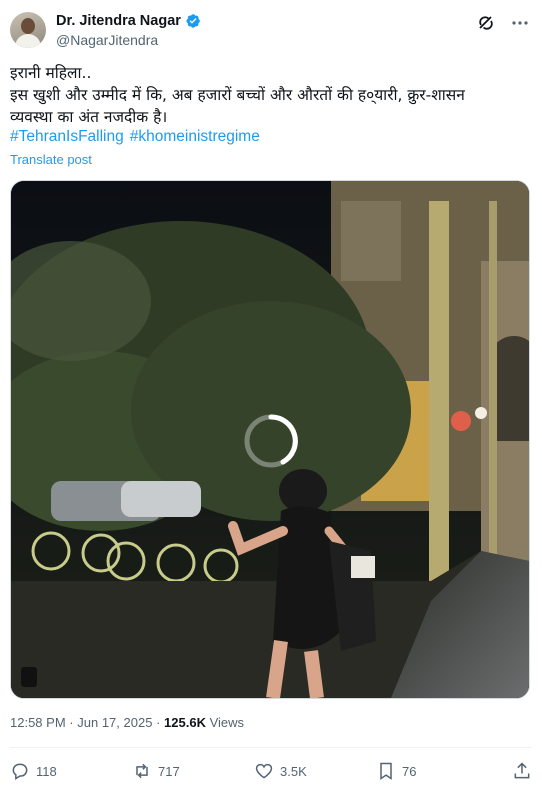 The height and width of the screenshot is (794, 542). I want to click on action-bar: 118 717 3.5K 76, so click(271, 771).